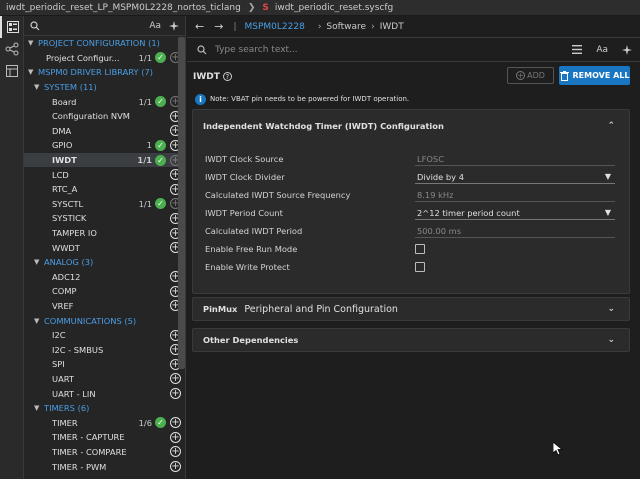 This screenshot has height=479, width=640. What do you see at coordinates (104, 233) in the screenshot?
I see `tree-item-tamper-io: TAMPER IO +` at bounding box center [104, 233].